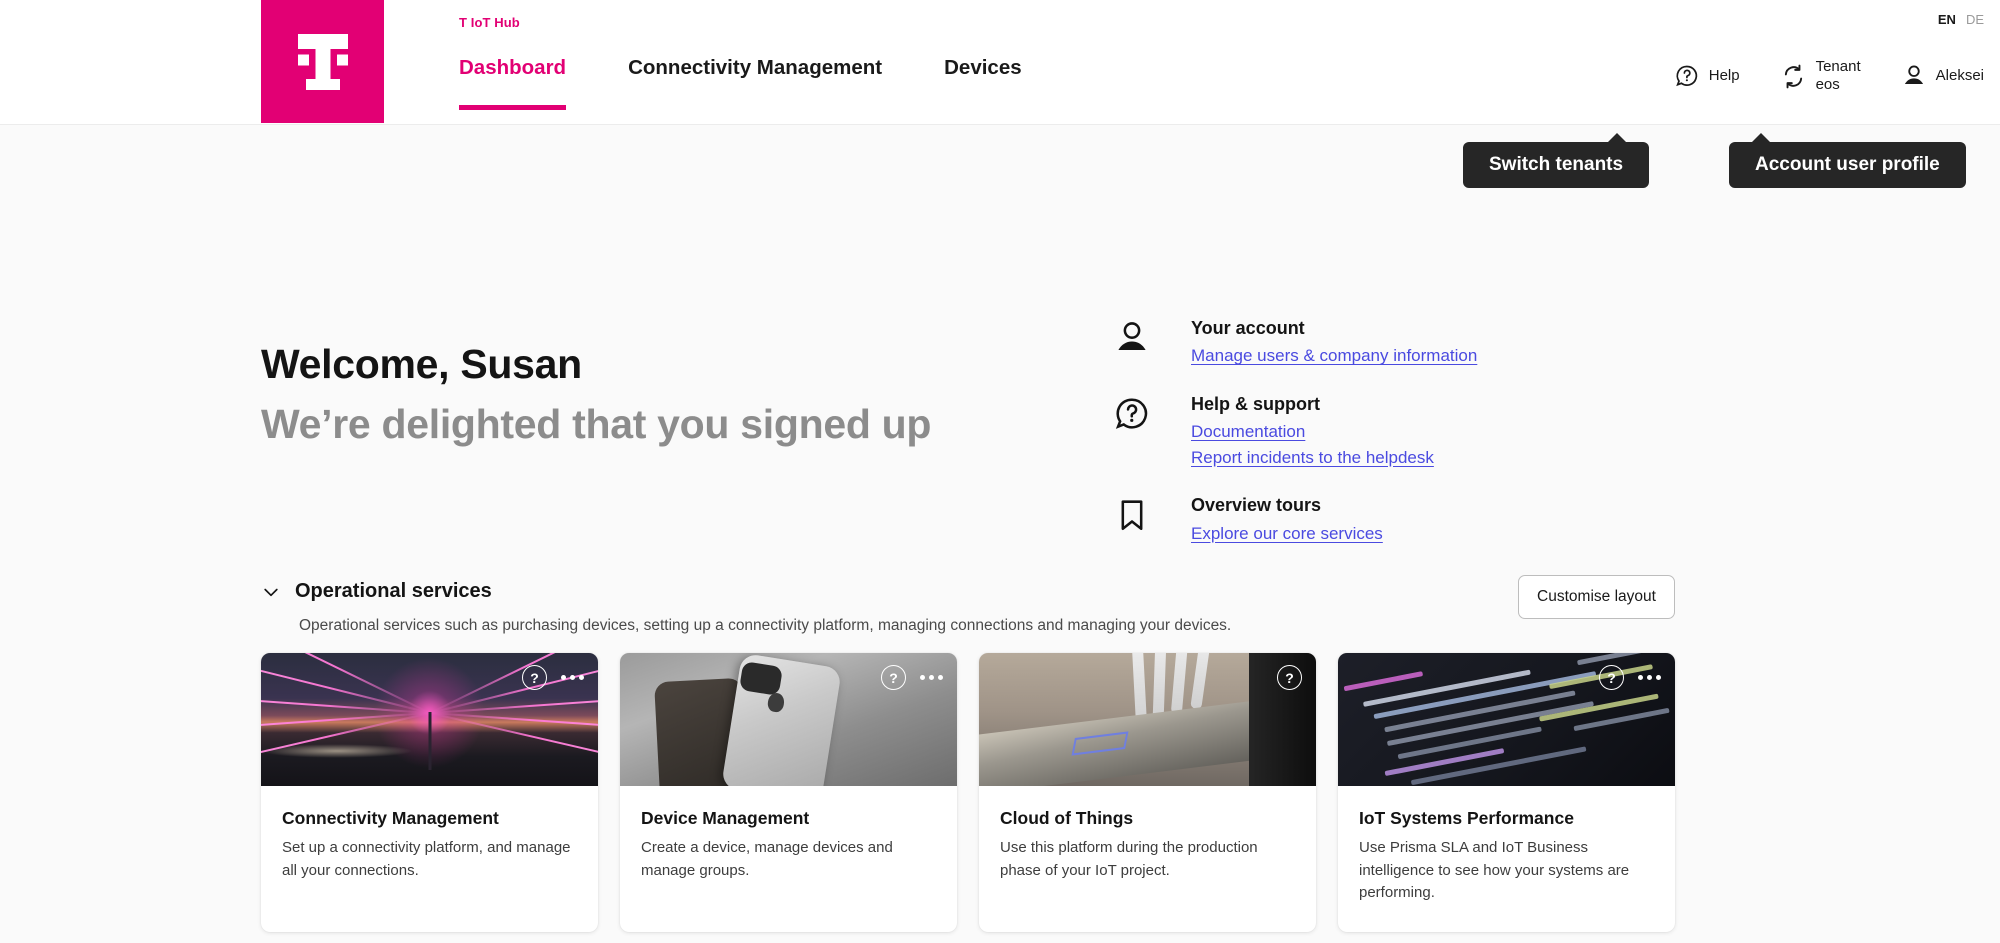  I want to click on page-title: Welcome, Susan, so click(421, 364).